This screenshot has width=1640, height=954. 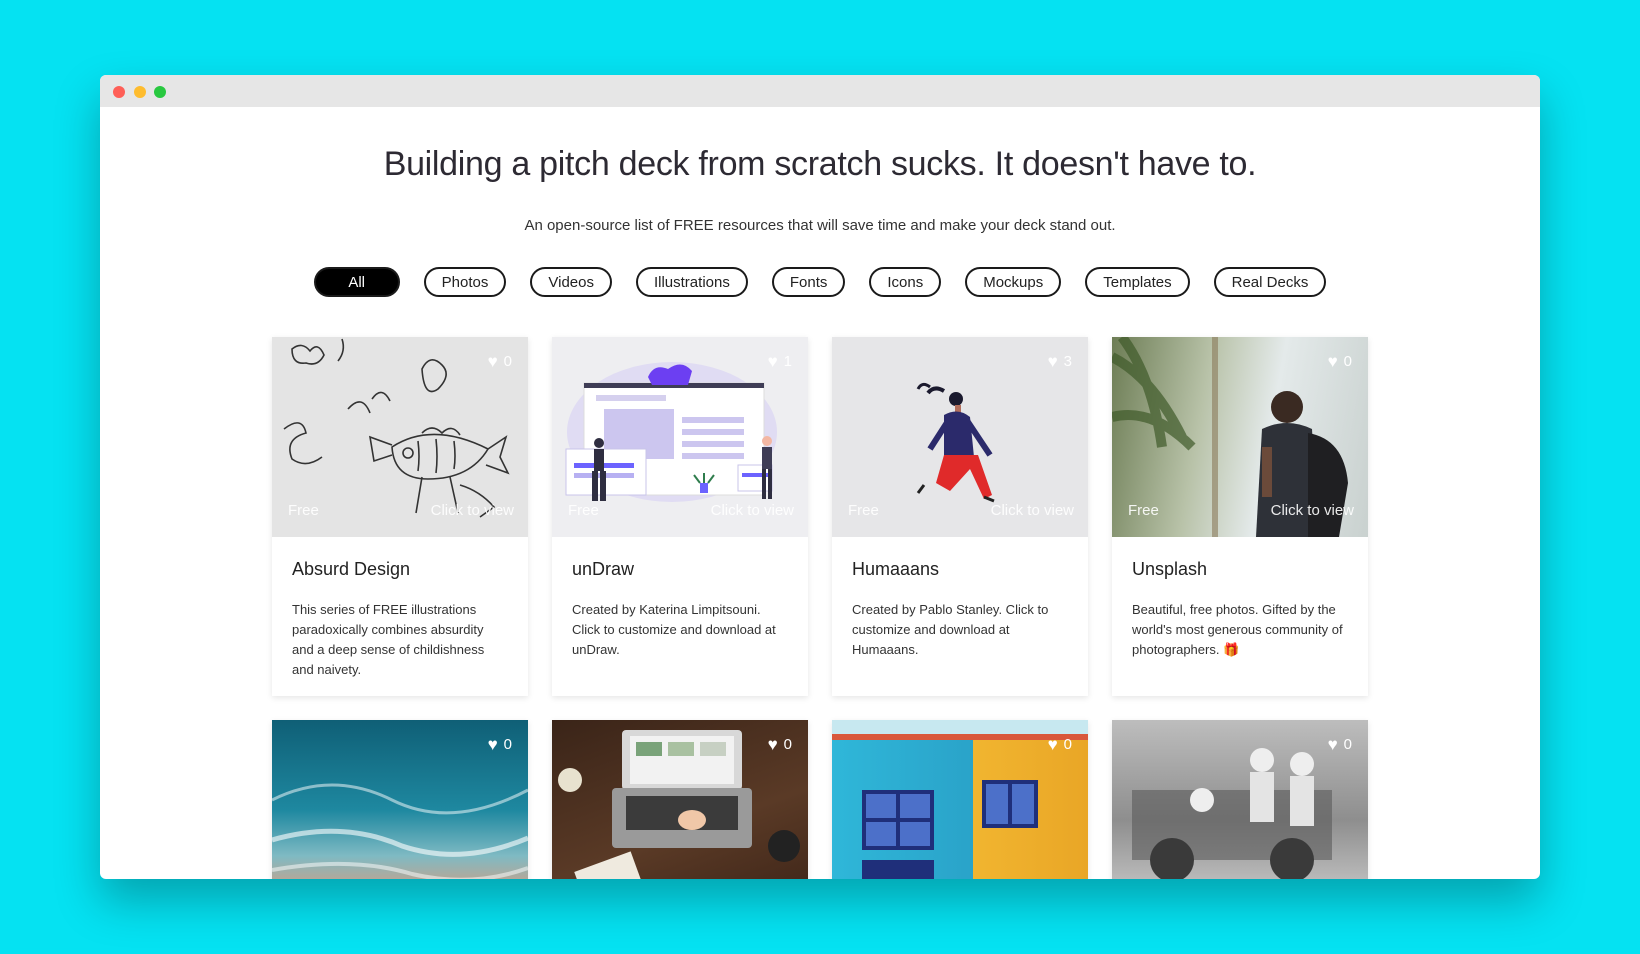 I want to click on filter-fonts: Fonts, so click(x=808, y=282).